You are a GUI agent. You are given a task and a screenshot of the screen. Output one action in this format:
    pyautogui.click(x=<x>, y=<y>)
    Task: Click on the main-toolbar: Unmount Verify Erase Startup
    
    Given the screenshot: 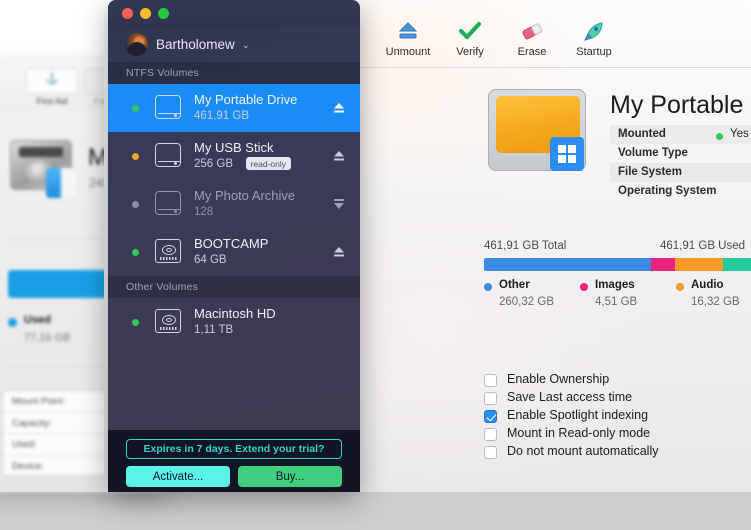 What is the action you would take?
    pyautogui.click(x=555, y=33)
    